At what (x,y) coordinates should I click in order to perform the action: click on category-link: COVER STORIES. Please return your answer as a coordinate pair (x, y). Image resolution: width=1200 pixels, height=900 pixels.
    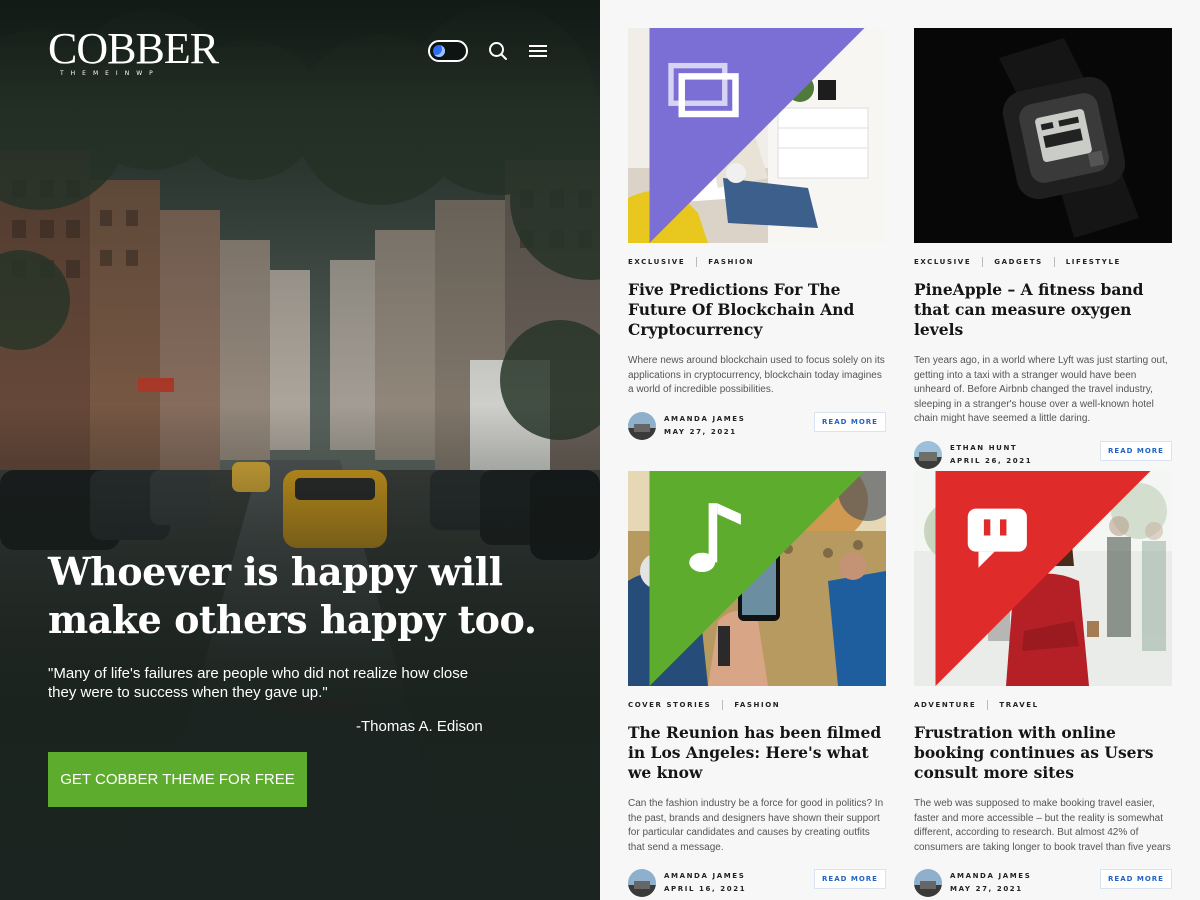
    Looking at the image, I should click on (669, 705).